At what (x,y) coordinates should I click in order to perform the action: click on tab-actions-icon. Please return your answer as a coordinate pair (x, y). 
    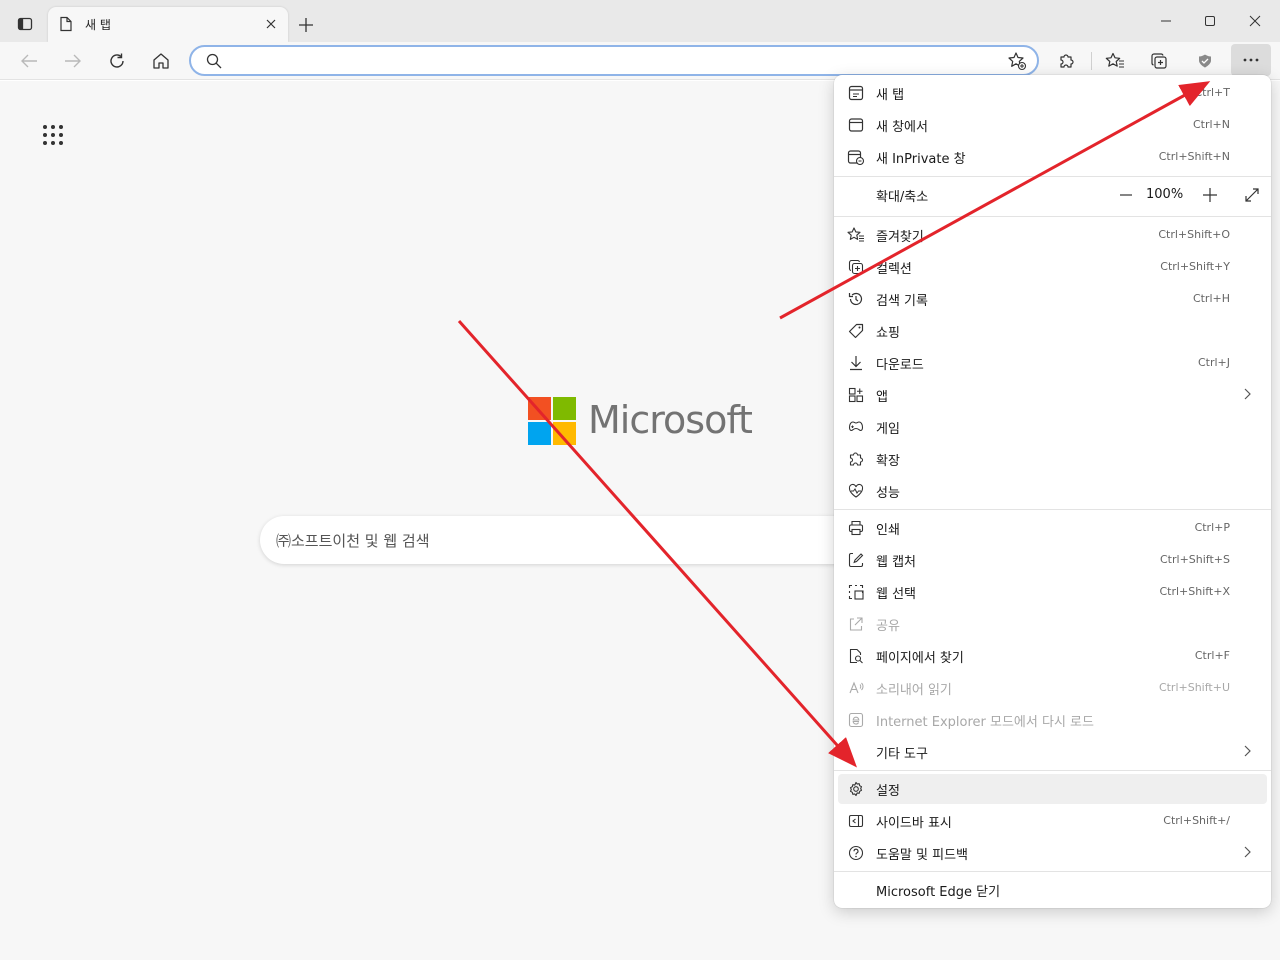
    Looking at the image, I should click on (25, 24).